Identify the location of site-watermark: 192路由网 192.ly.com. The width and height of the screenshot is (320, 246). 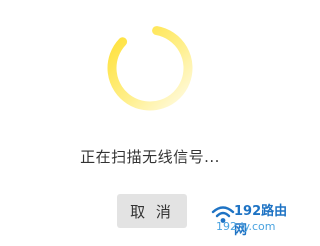
(255, 220).